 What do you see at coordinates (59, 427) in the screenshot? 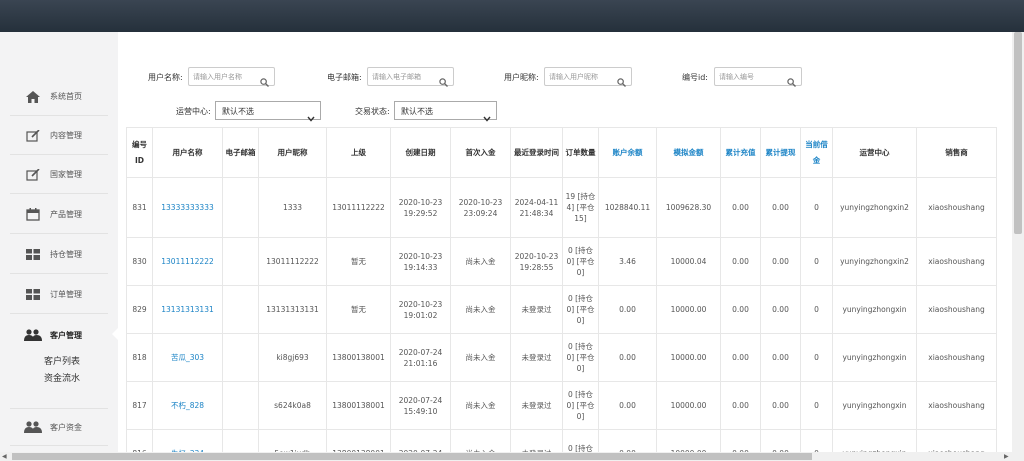
I see `sidebar-item-customer-funds: 客户资金` at bounding box center [59, 427].